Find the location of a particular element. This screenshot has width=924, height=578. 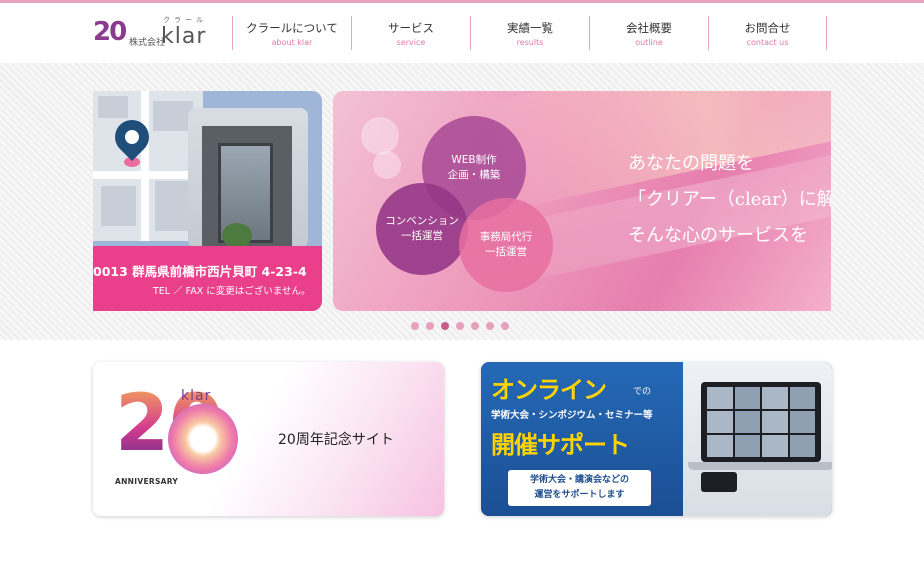

nav-sublabel: outline is located at coordinates (649, 42).